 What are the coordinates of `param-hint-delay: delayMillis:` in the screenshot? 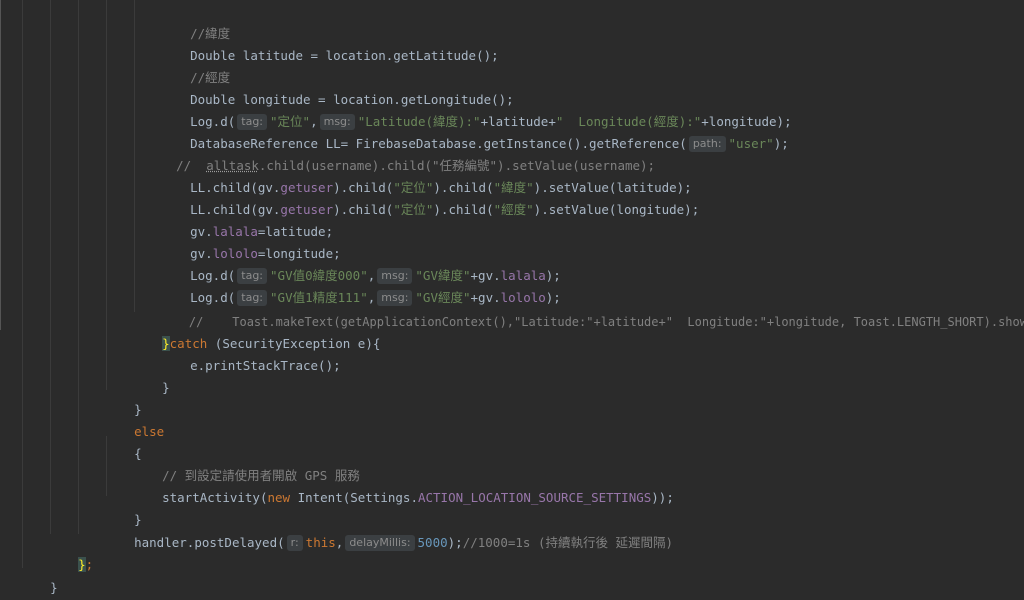 It's located at (380, 543).